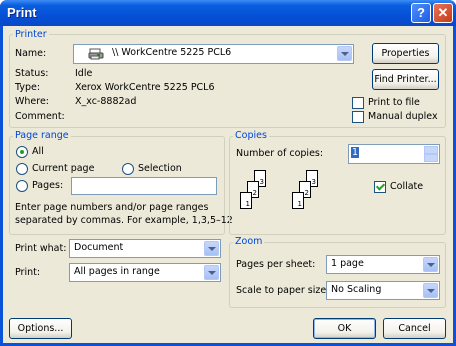 The width and height of the screenshot is (456, 346). What do you see at coordinates (249, 241) in the screenshot?
I see `zoom-group-title: Zoom` at bounding box center [249, 241].